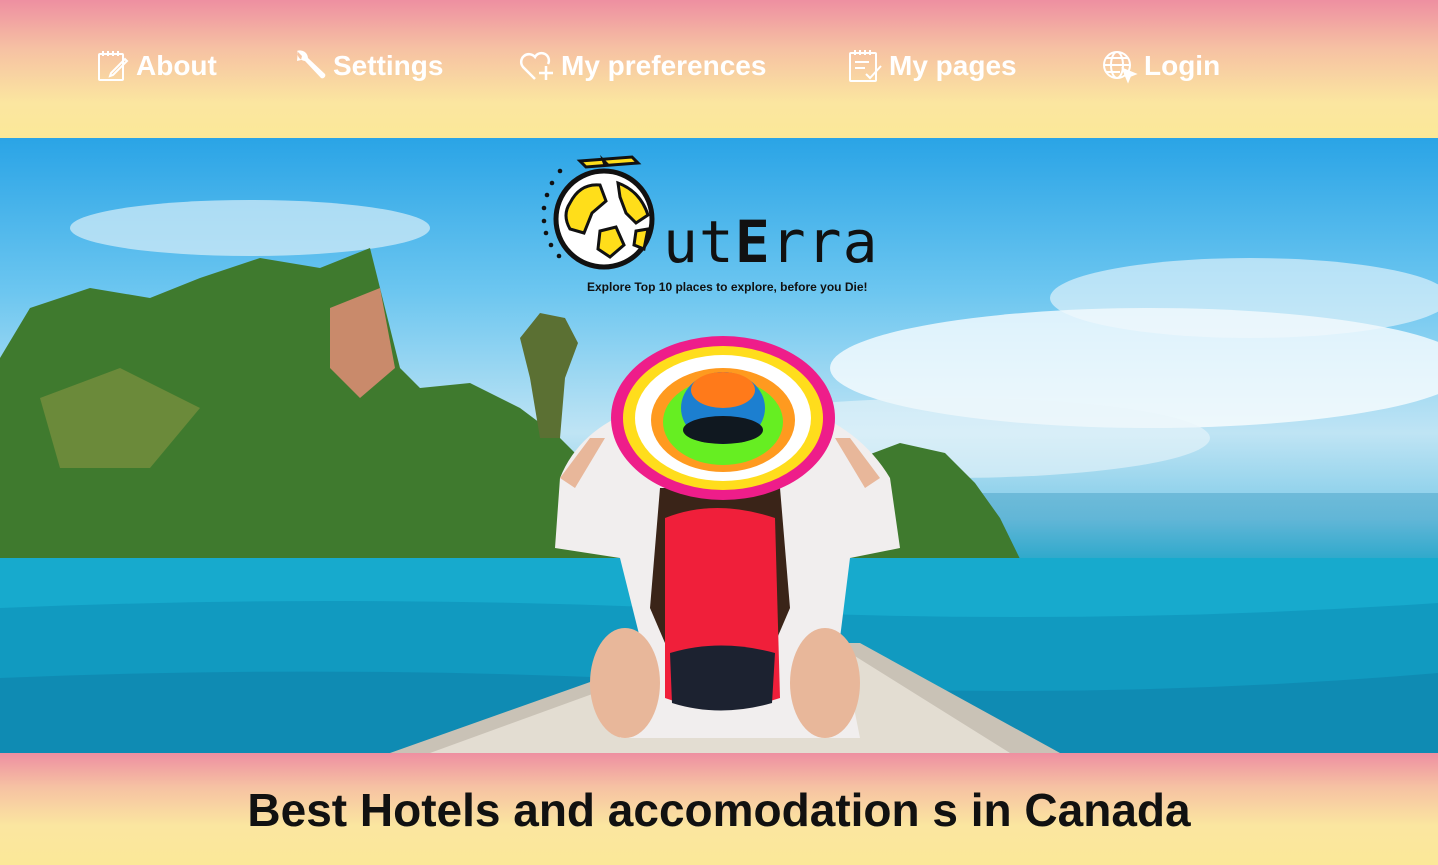 This screenshot has width=1438, height=865. I want to click on nav-preferences-link: My preferences, so click(641, 66).